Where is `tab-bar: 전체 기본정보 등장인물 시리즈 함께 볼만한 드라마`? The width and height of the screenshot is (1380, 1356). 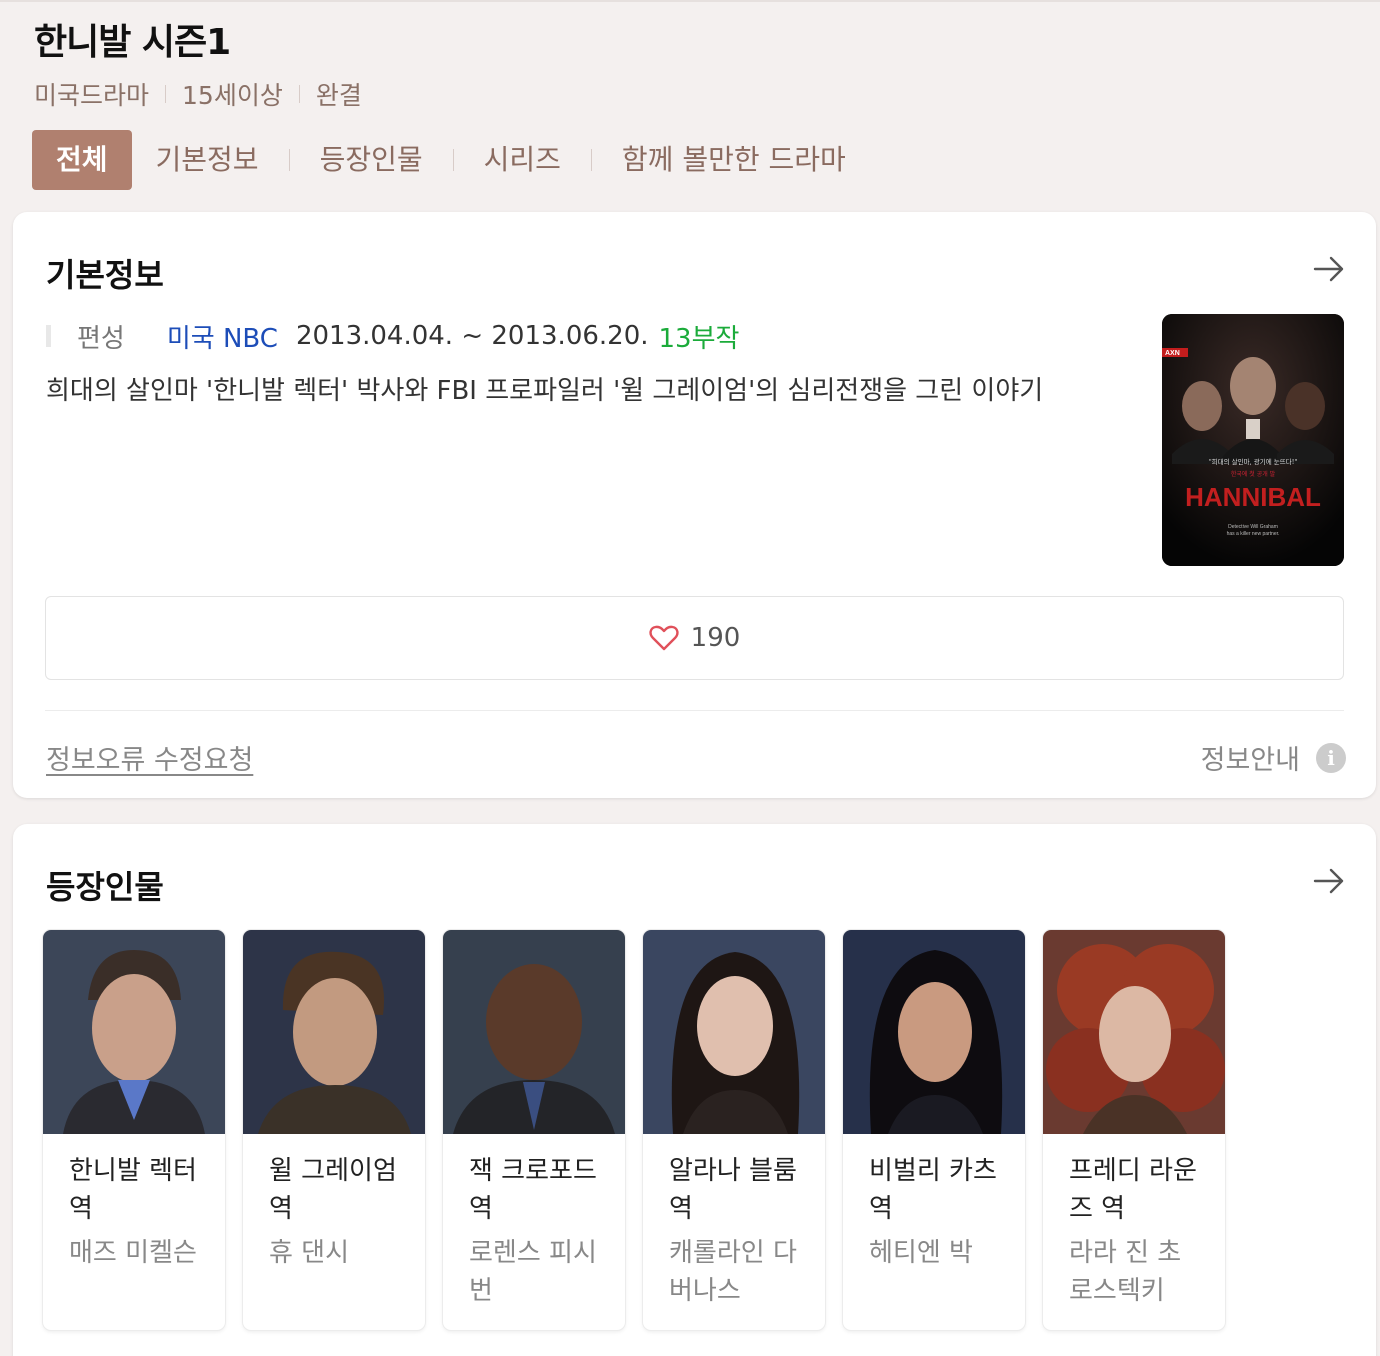
tab-bar: 전체 기본정보 등장인물 시리즈 함께 볼만한 드라마 is located at coordinates (706, 160).